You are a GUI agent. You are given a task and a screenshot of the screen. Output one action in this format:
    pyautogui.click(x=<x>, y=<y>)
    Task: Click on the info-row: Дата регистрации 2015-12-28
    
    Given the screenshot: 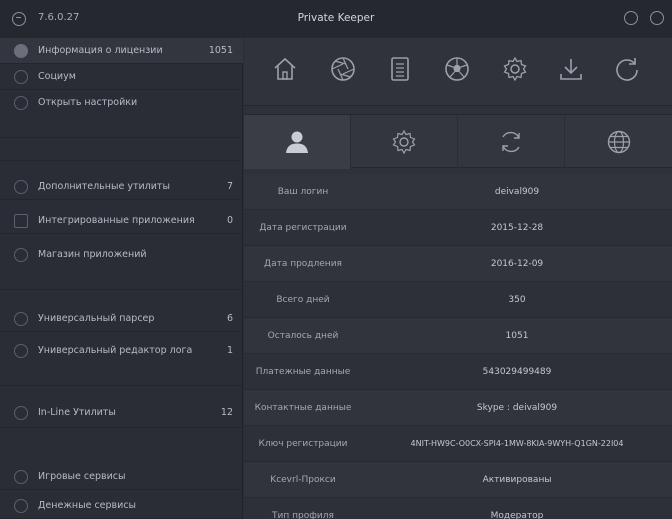 What is the action you would take?
    pyautogui.click(x=458, y=228)
    